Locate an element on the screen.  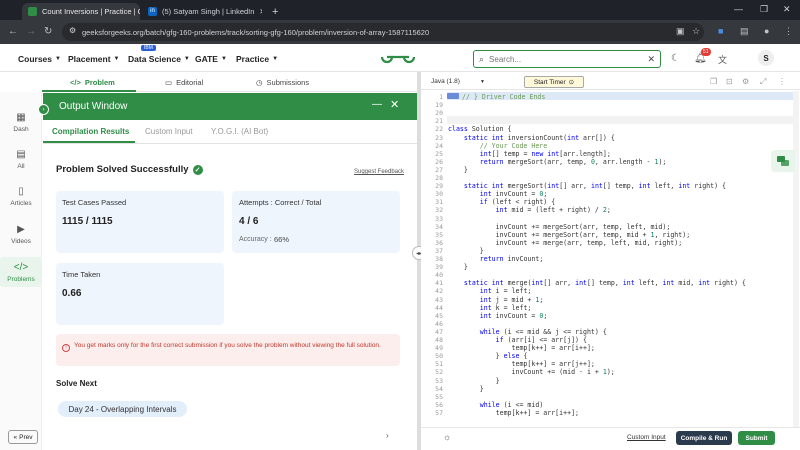
line-number: 49 is located at coordinates (439, 348).